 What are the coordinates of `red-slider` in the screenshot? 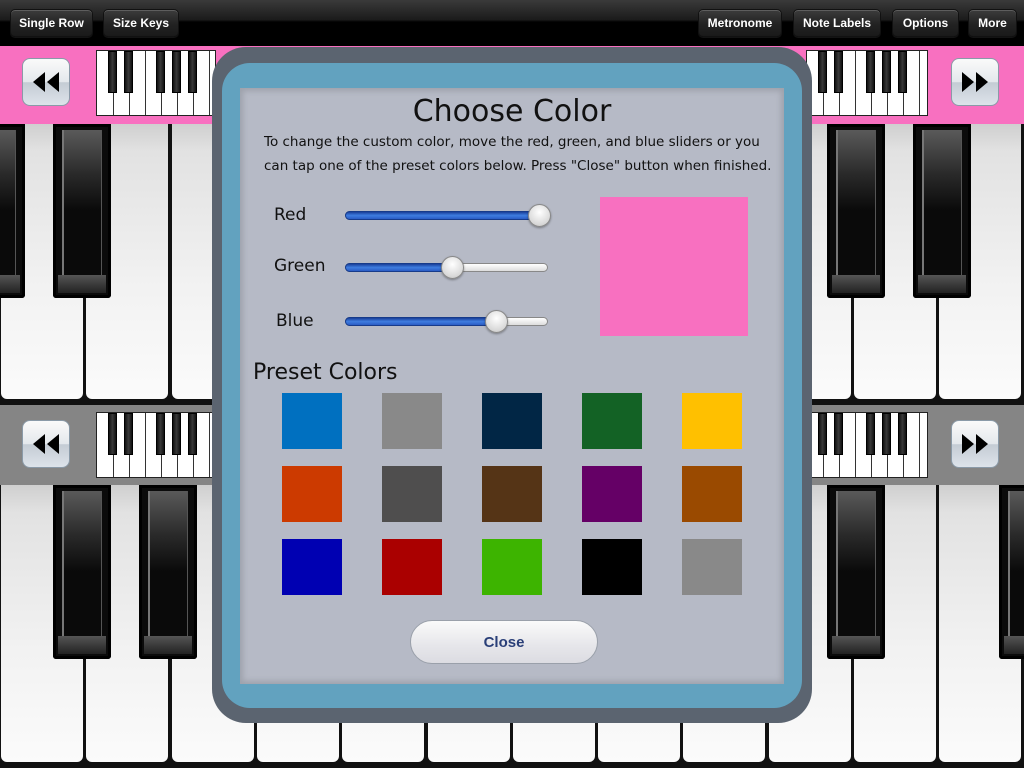 It's located at (448, 215).